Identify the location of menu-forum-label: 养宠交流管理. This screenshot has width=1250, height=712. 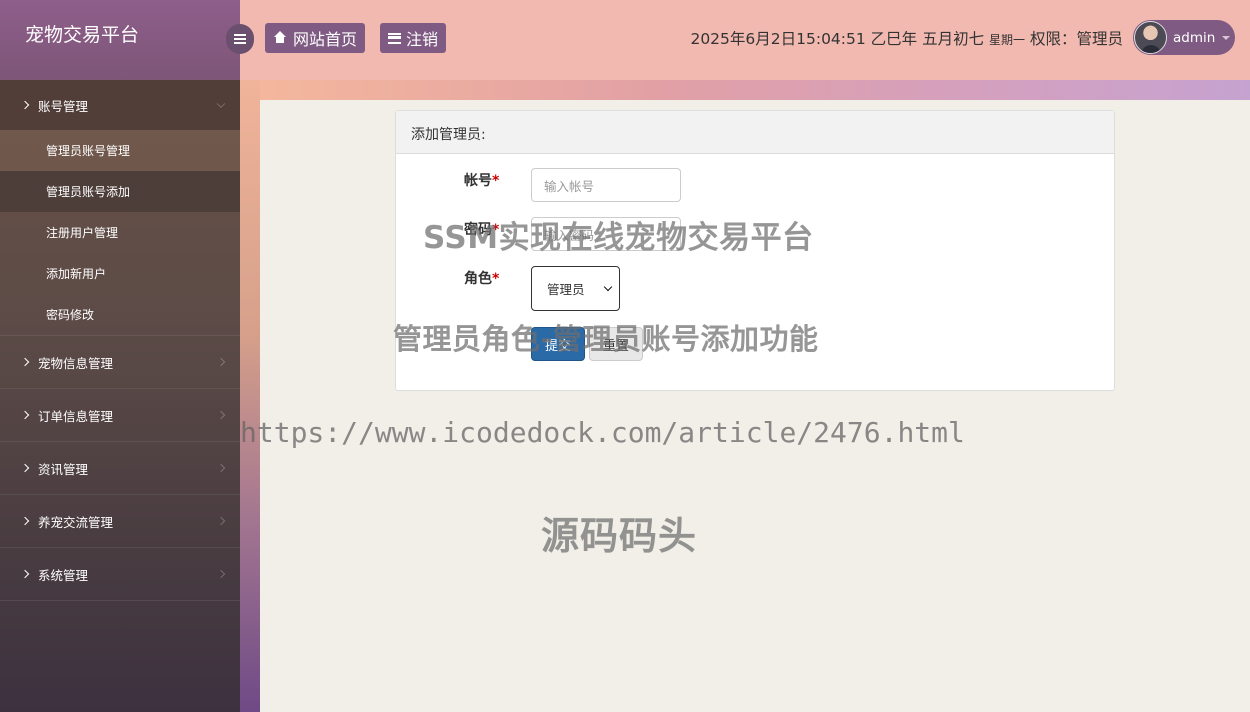
(76, 522).